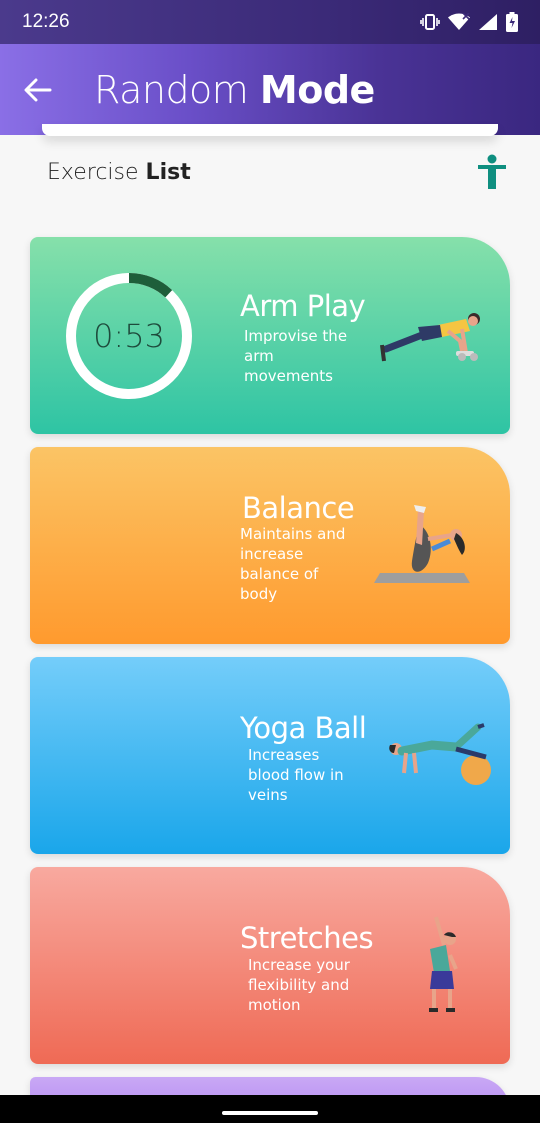 Image resolution: width=540 pixels, height=1123 pixels. I want to click on countdown-timer: 0:53, so click(129, 336).